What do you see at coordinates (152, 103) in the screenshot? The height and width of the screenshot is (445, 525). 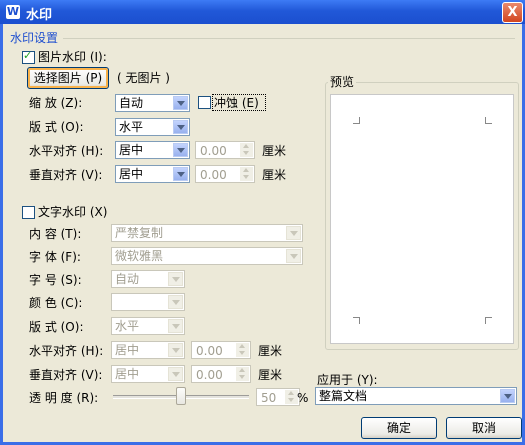 I see `scale-select: 自动` at bounding box center [152, 103].